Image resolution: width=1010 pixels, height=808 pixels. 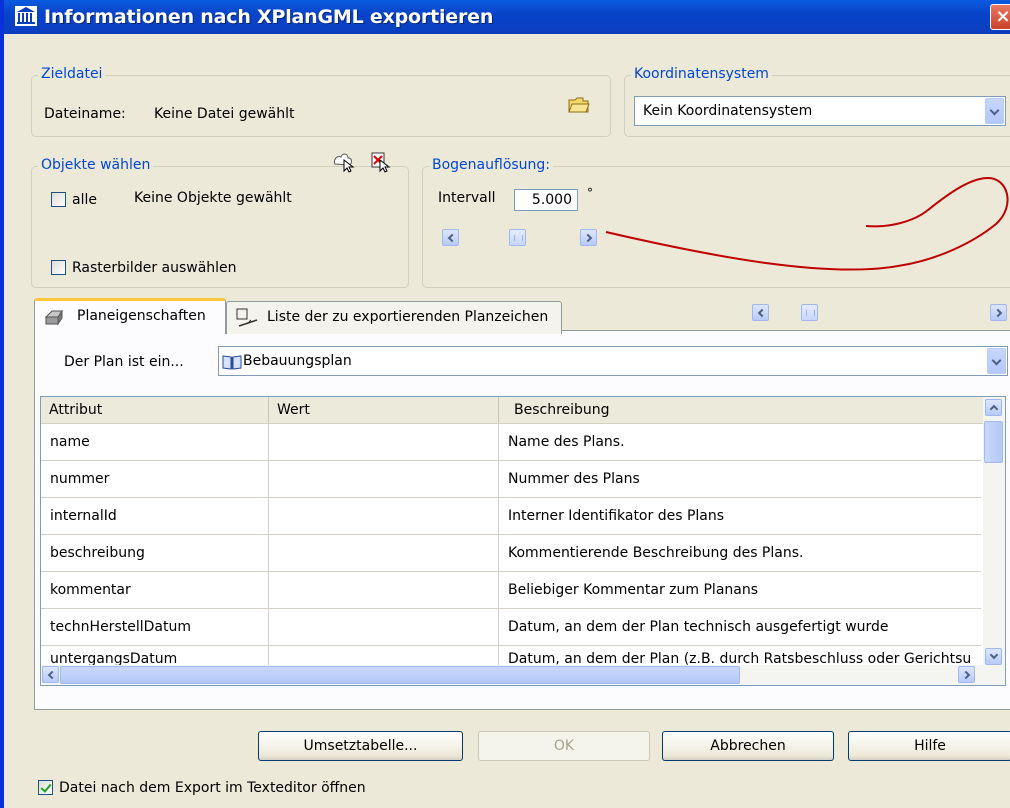 What do you see at coordinates (381, 162) in the screenshot?
I see `pick-objects-icon` at bounding box center [381, 162].